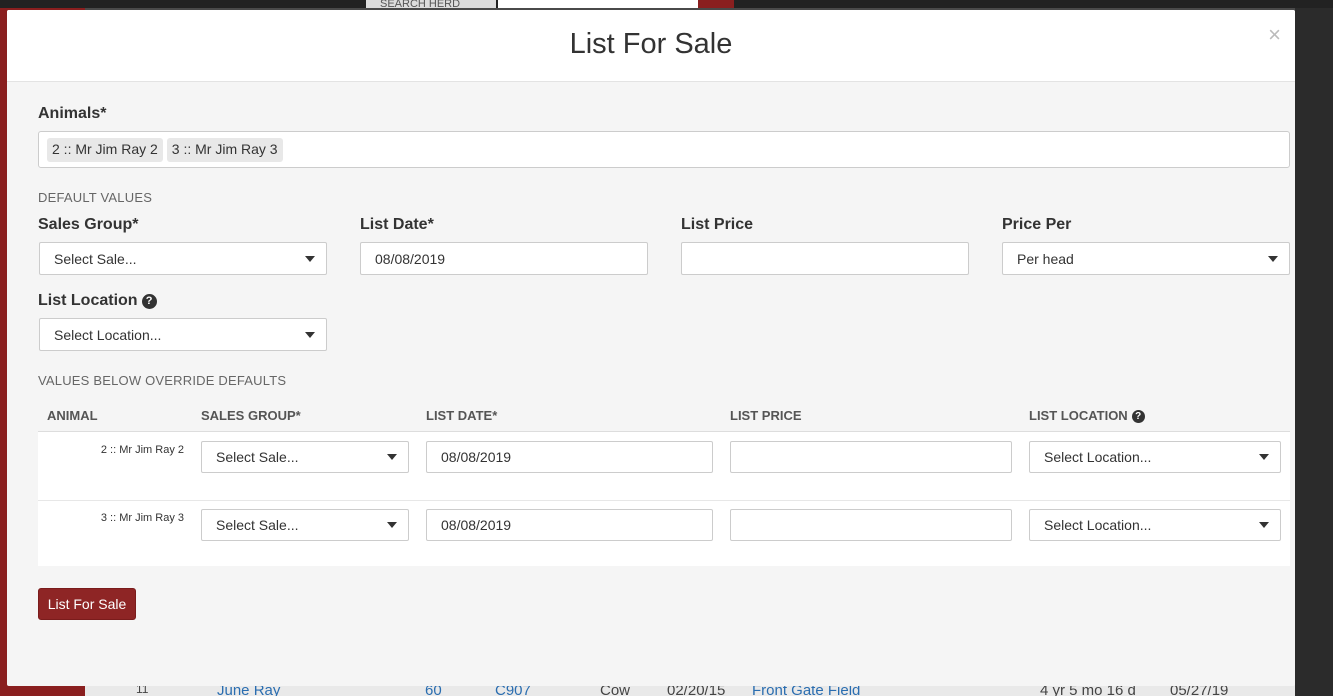 The width and height of the screenshot is (1333, 696). Describe the element at coordinates (72, 113) in the screenshot. I see `animals-label: Animals*` at that location.